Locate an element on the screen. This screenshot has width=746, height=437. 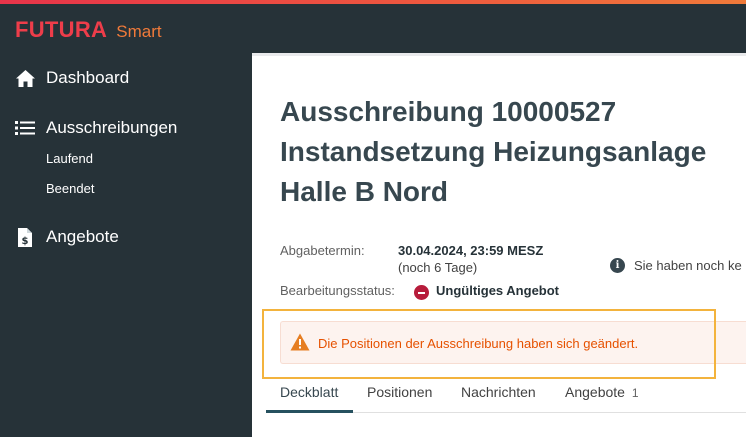
list-icon is located at coordinates (25, 128).